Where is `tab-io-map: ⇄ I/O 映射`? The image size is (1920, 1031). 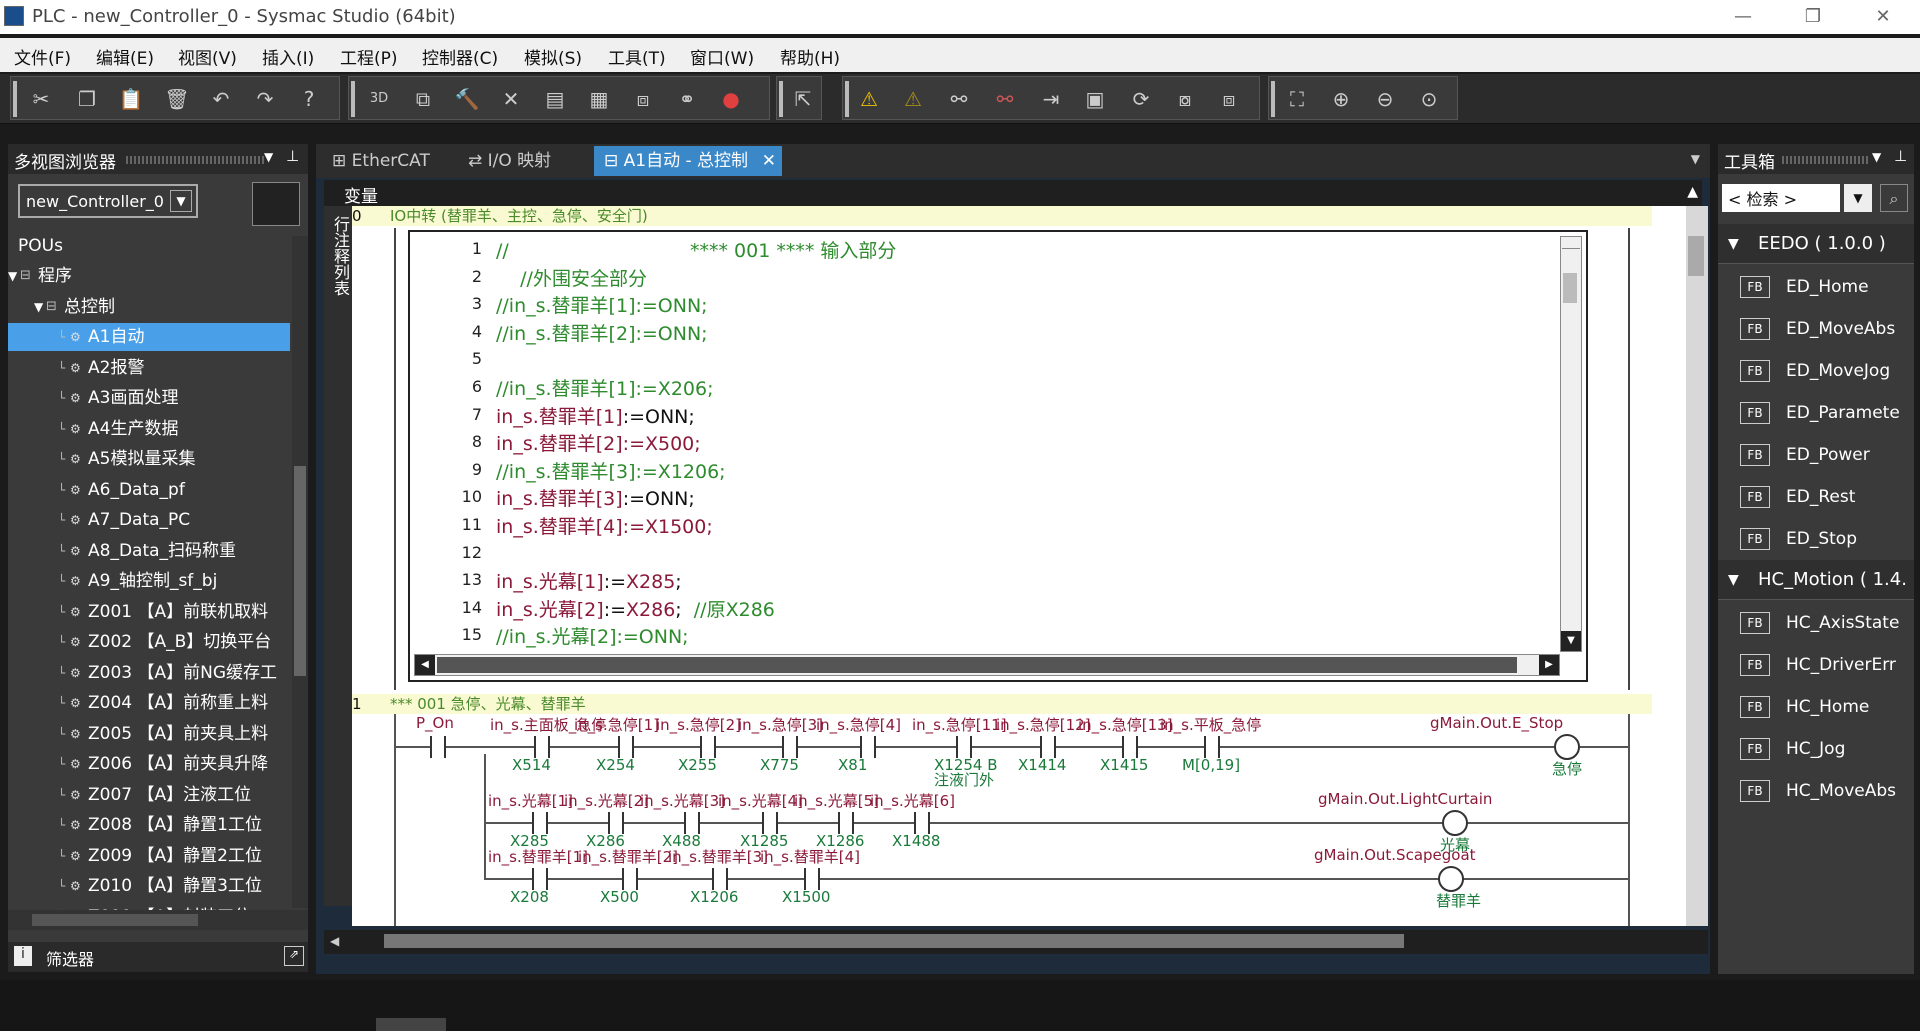
tab-io-map: ⇄ I/O 映射 is located at coordinates (526, 161).